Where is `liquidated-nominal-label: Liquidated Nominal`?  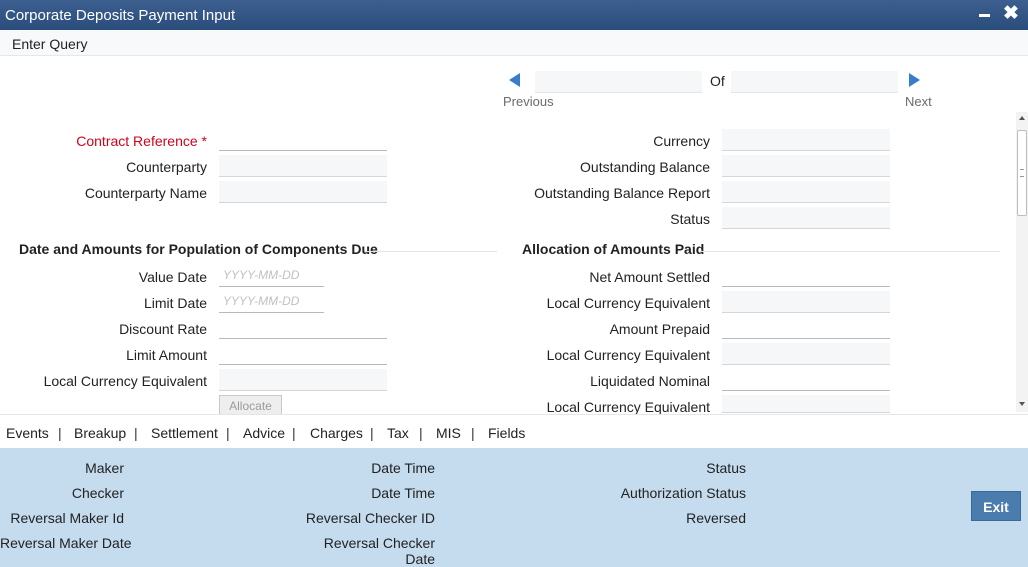
liquidated-nominal-label: Liquidated Nominal is located at coordinates (650, 381).